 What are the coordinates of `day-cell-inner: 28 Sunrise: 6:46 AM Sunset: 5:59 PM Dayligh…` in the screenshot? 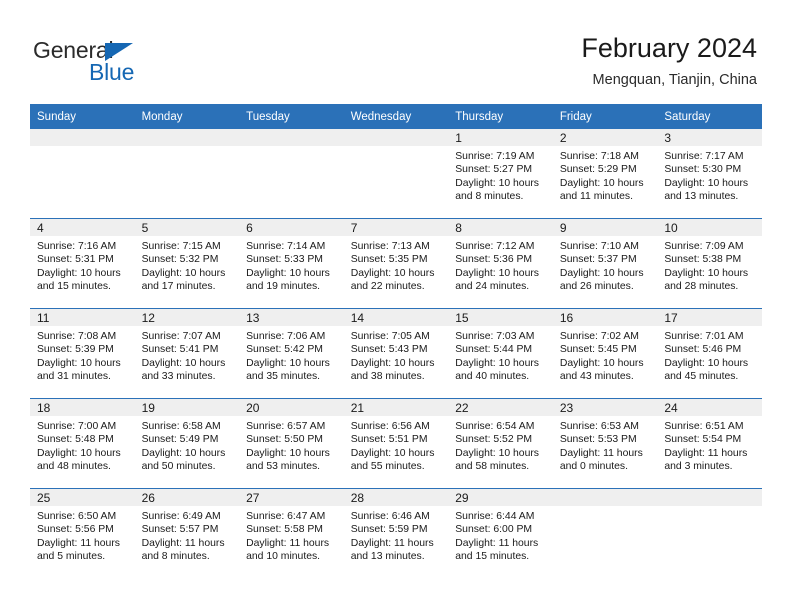 It's located at (396, 533).